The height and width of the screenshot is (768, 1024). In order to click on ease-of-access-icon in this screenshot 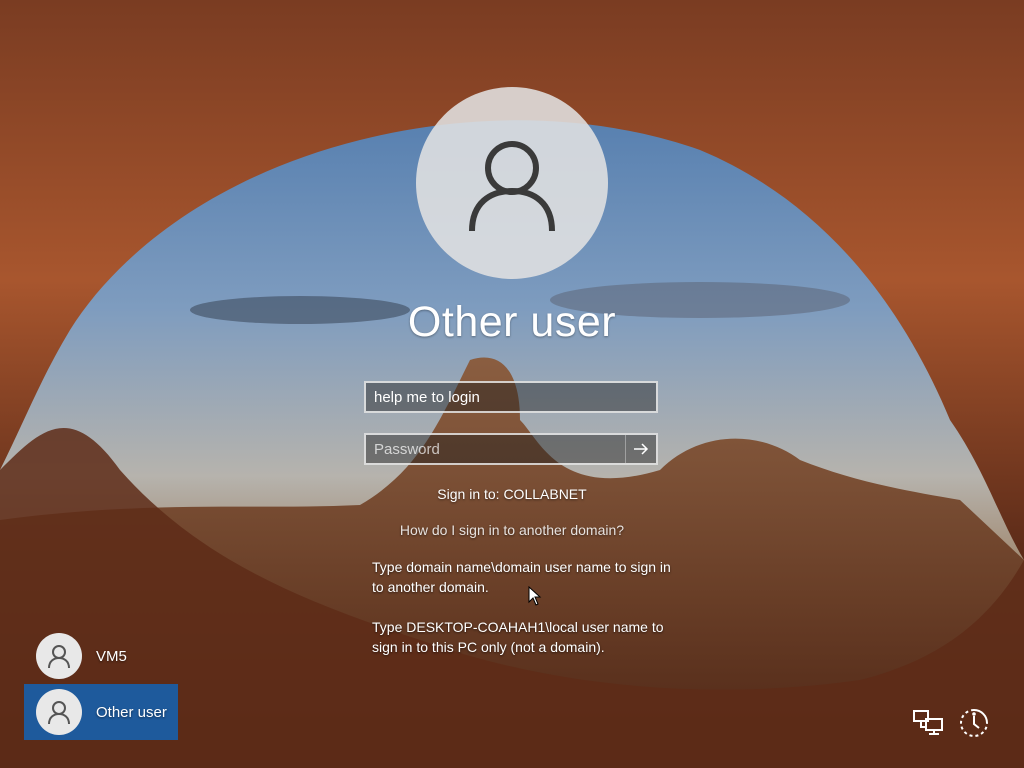, I will do `click(974, 723)`.